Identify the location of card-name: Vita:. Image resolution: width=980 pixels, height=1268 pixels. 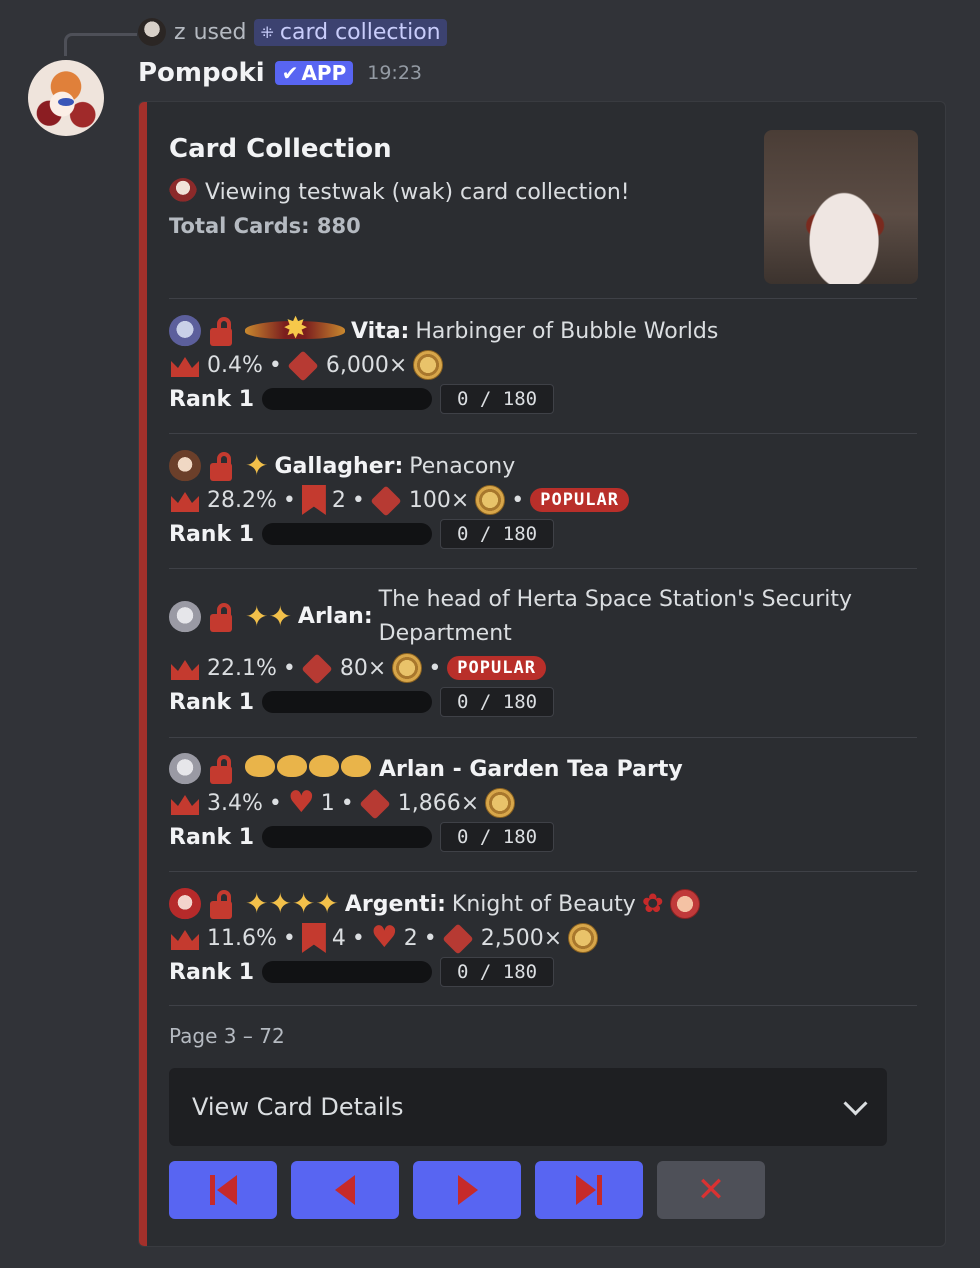
(380, 331).